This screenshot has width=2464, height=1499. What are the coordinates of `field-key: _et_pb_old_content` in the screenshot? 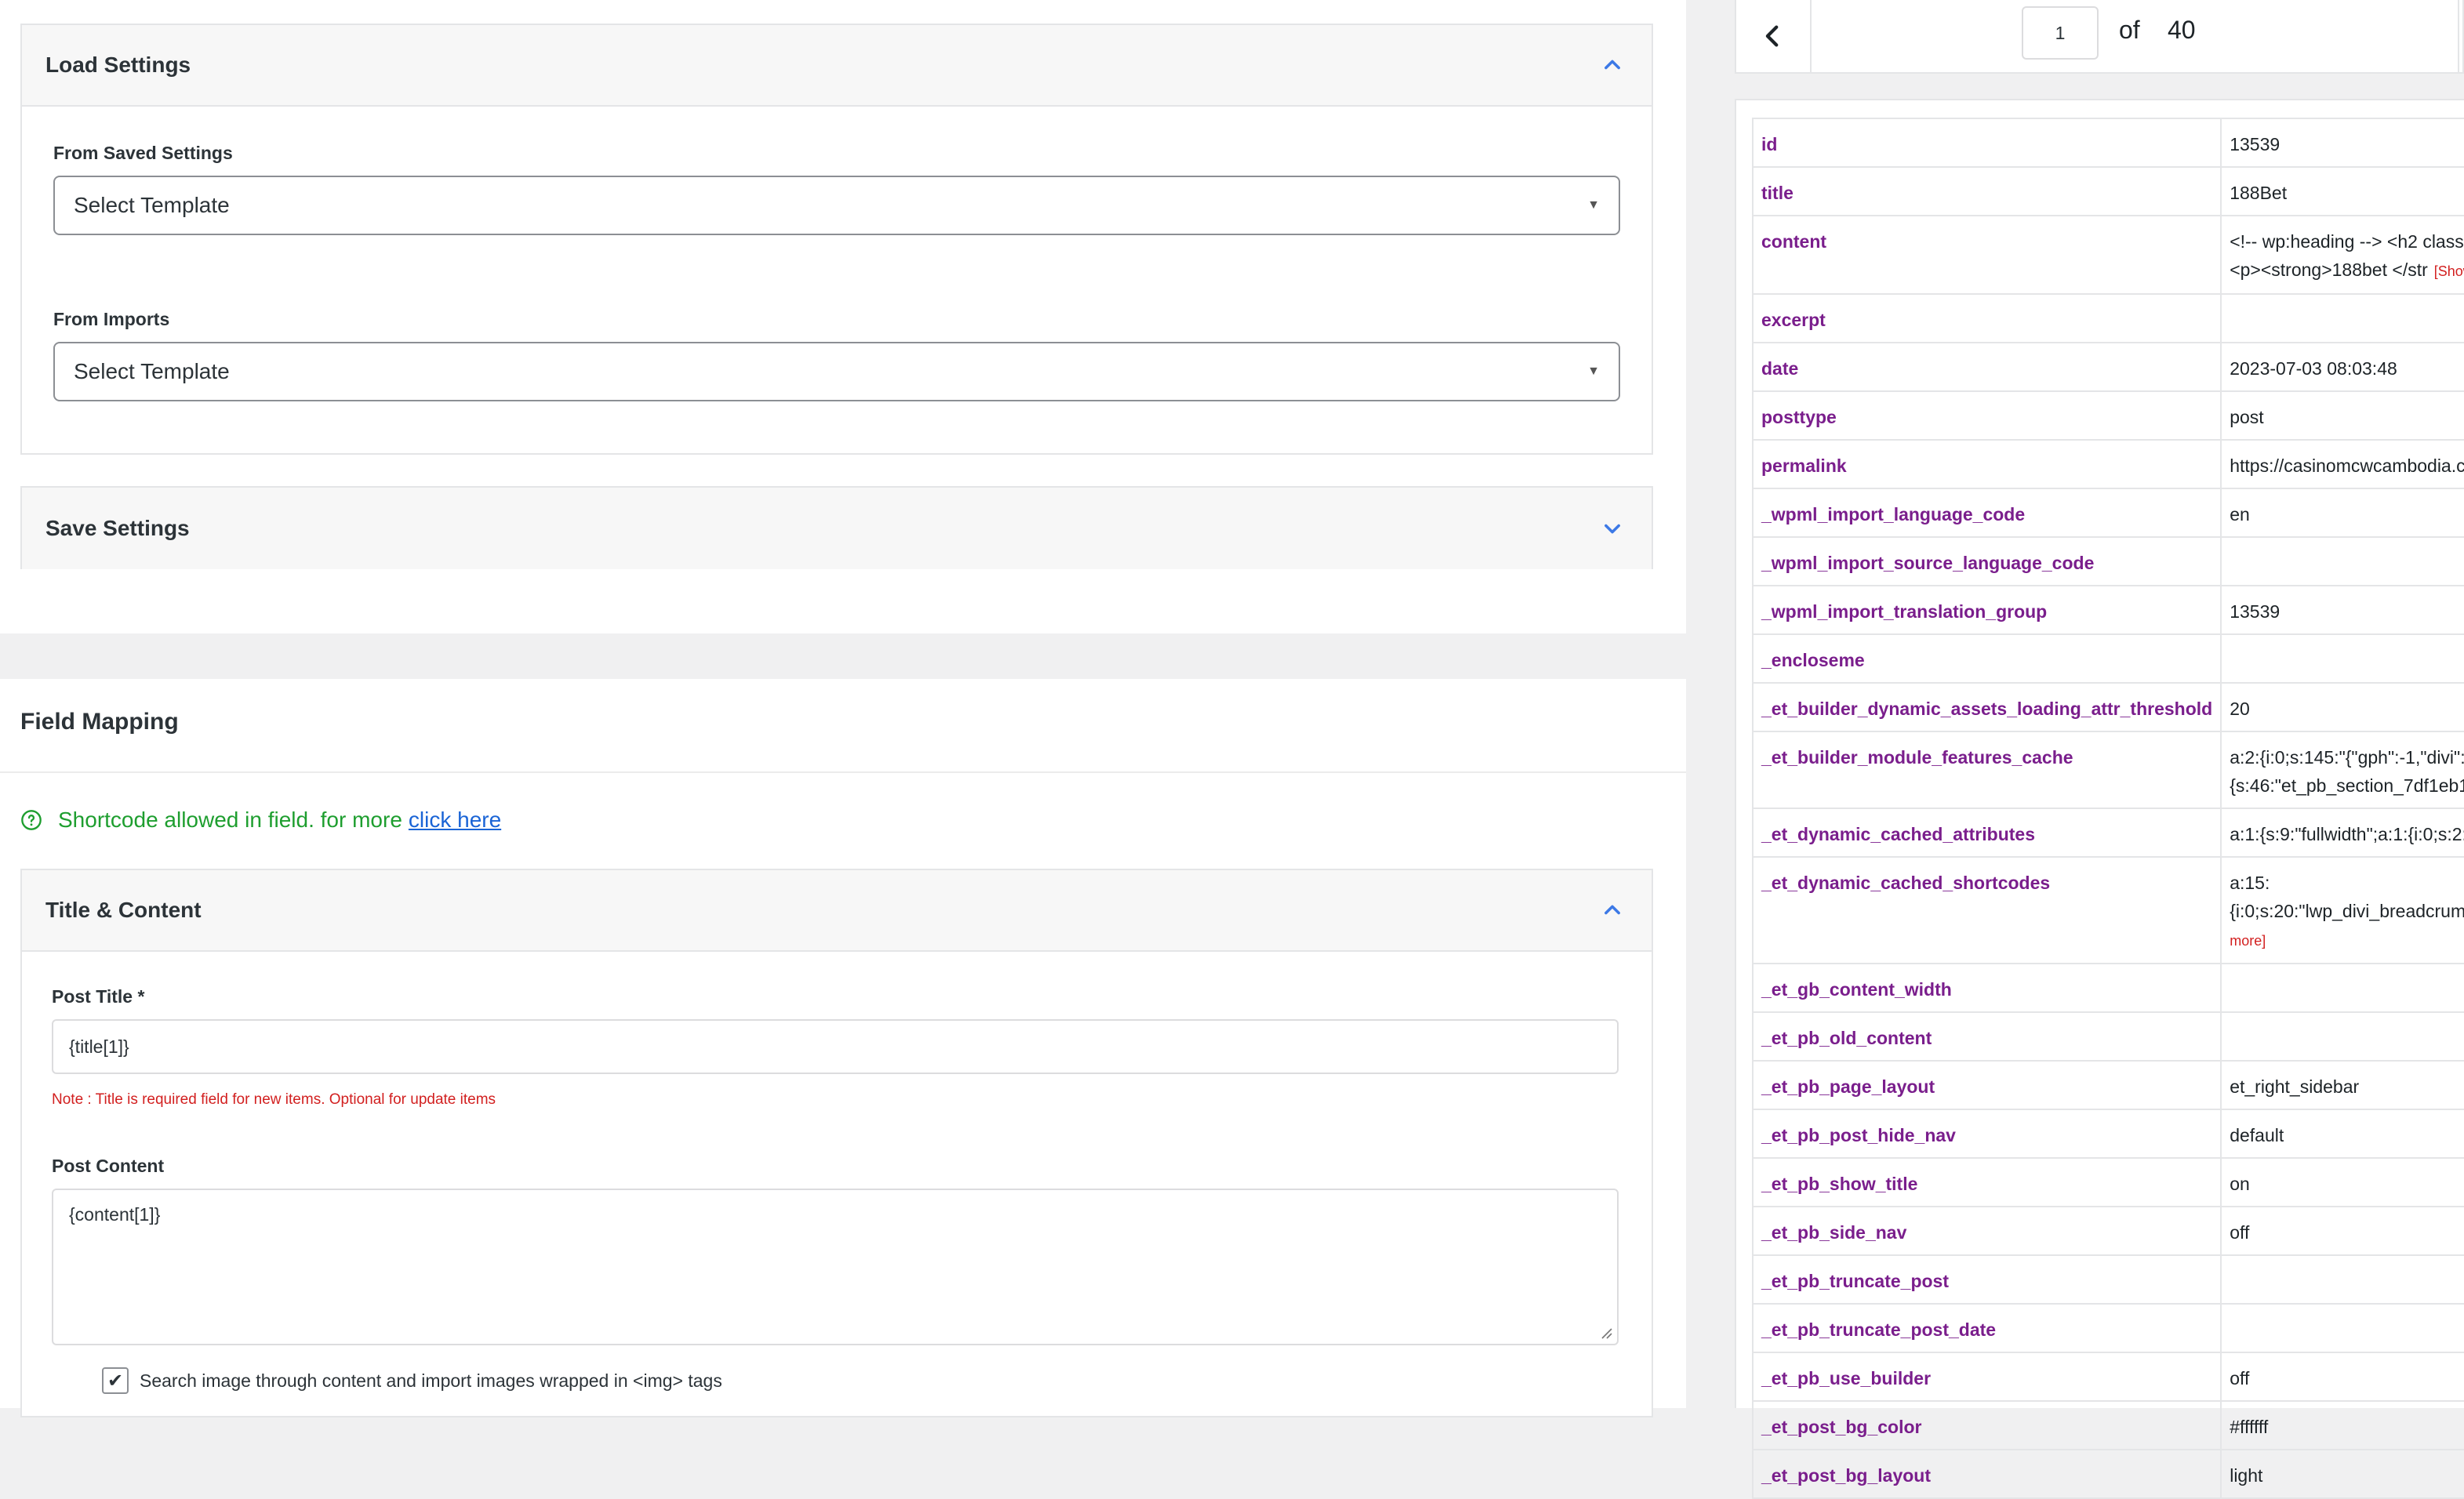 It's located at (1986, 1036).